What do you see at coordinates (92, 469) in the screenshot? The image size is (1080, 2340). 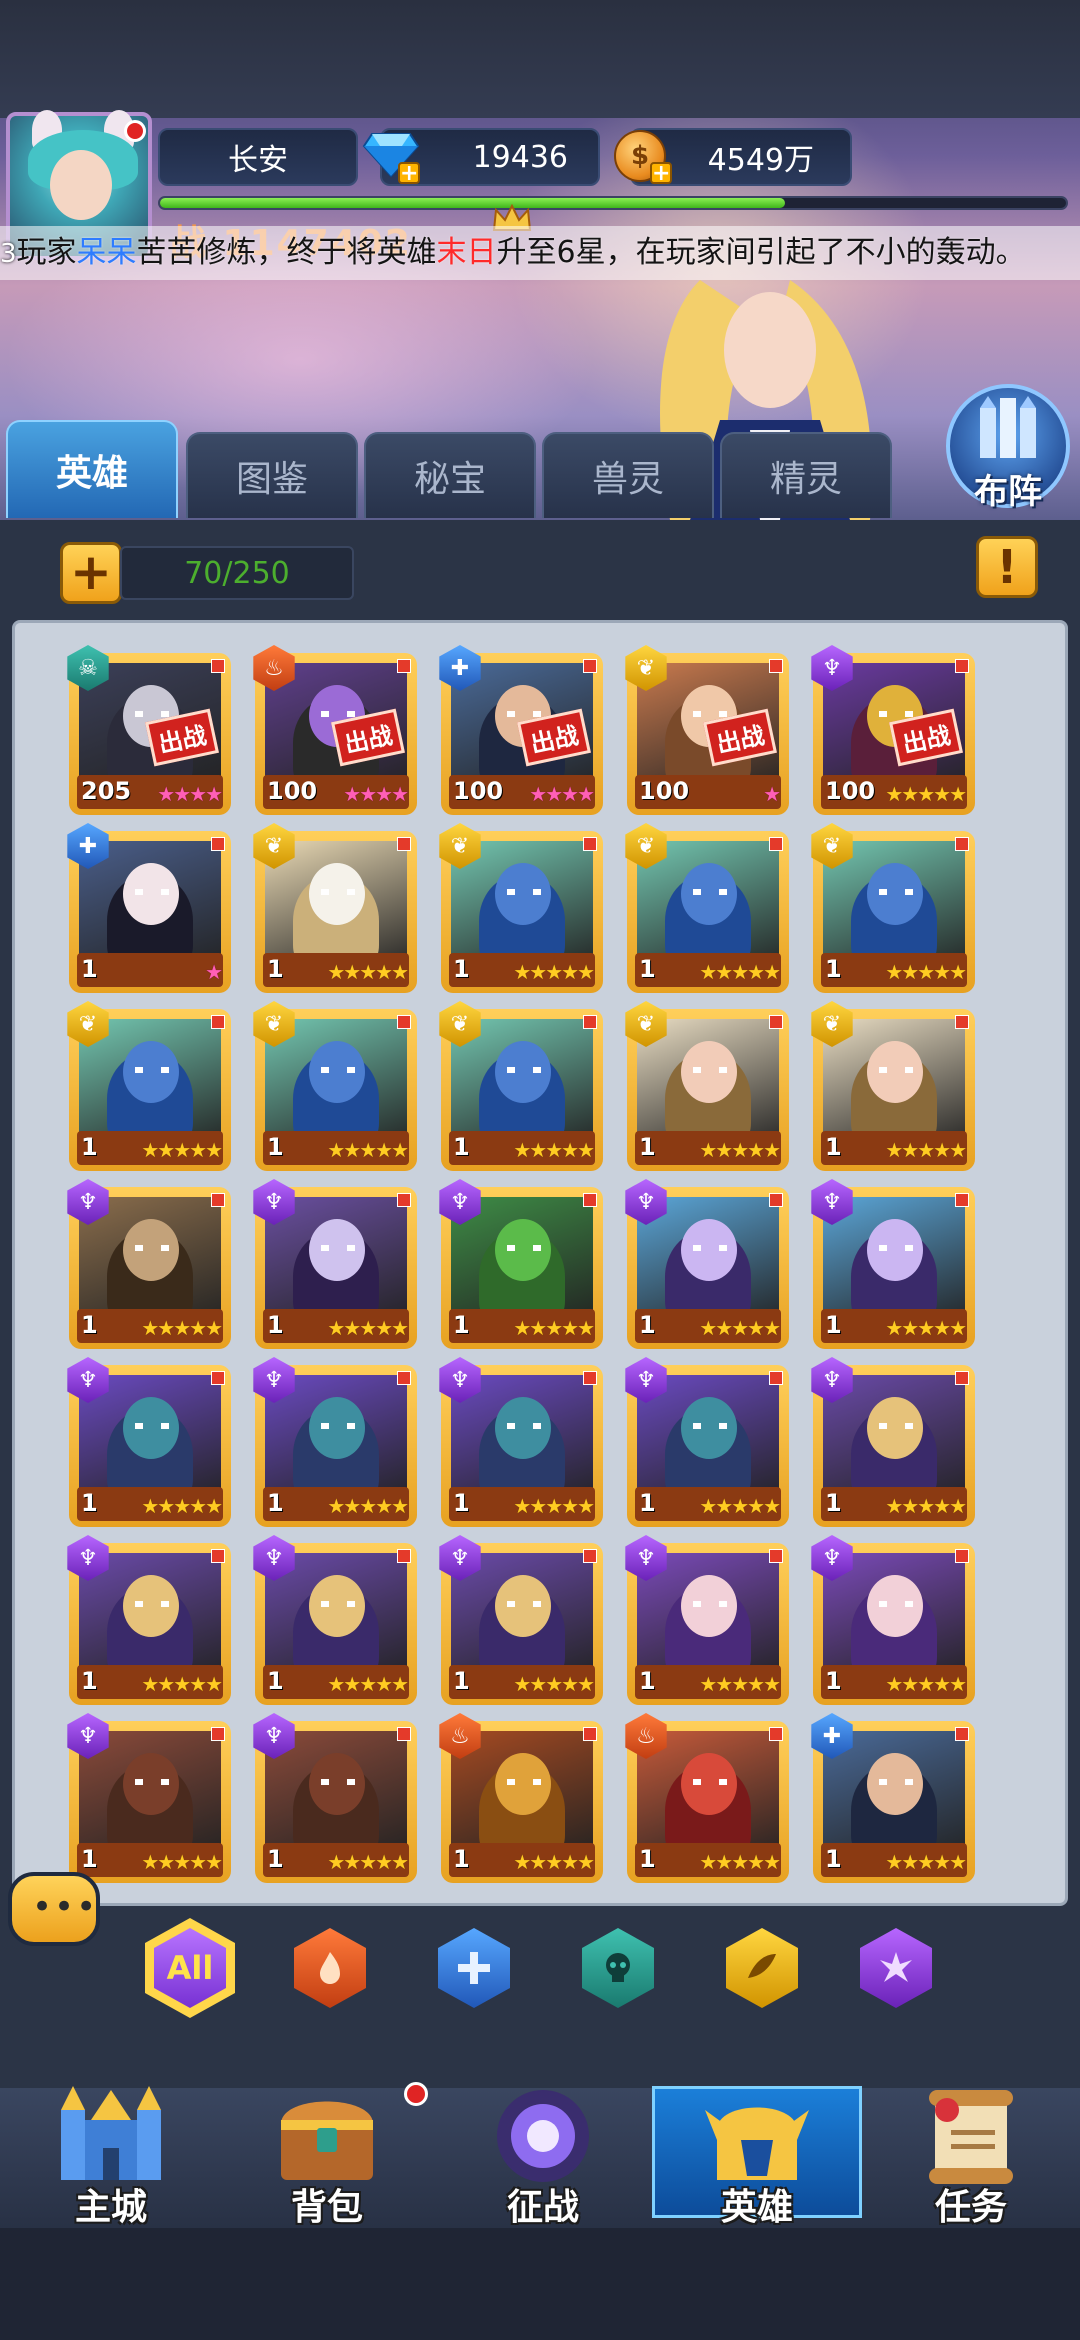 I see `tab-heroes: 英雄` at bounding box center [92, 469].